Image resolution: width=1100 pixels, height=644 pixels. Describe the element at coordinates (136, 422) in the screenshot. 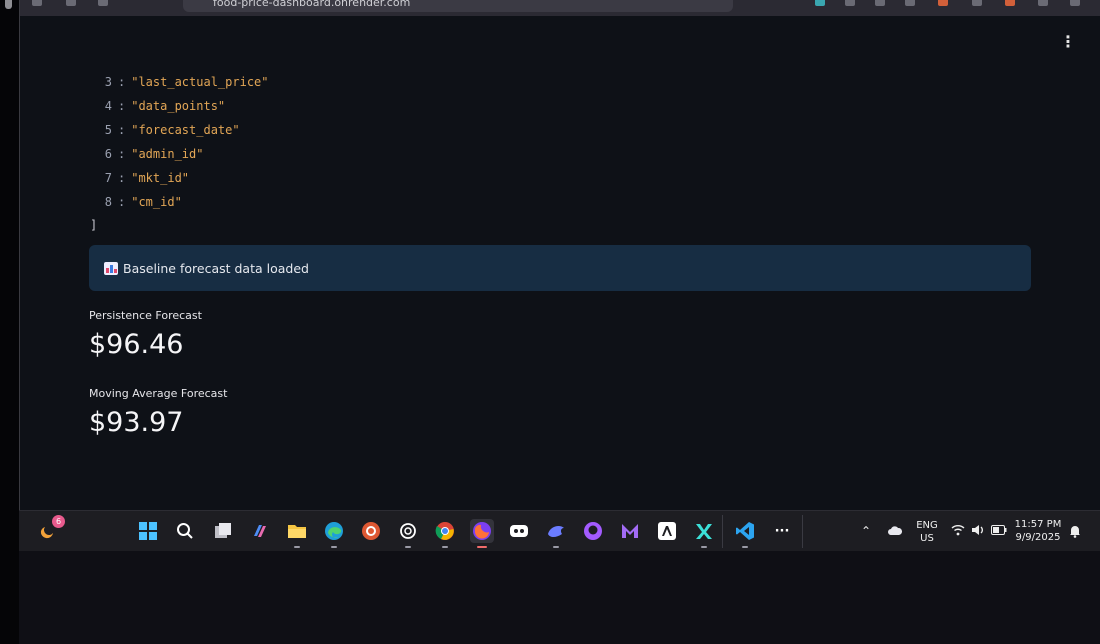

I see `metric-value: $93.97` at that location.